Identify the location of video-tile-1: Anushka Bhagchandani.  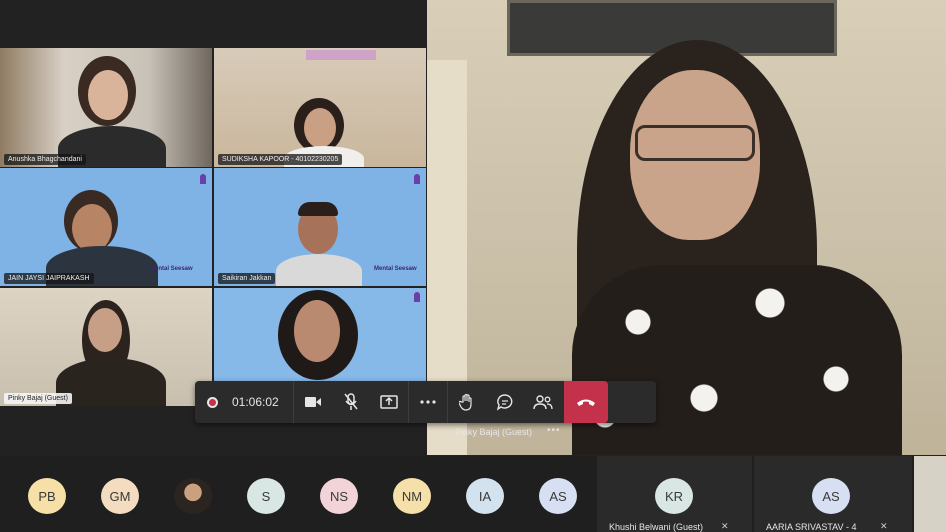
(106, 107).